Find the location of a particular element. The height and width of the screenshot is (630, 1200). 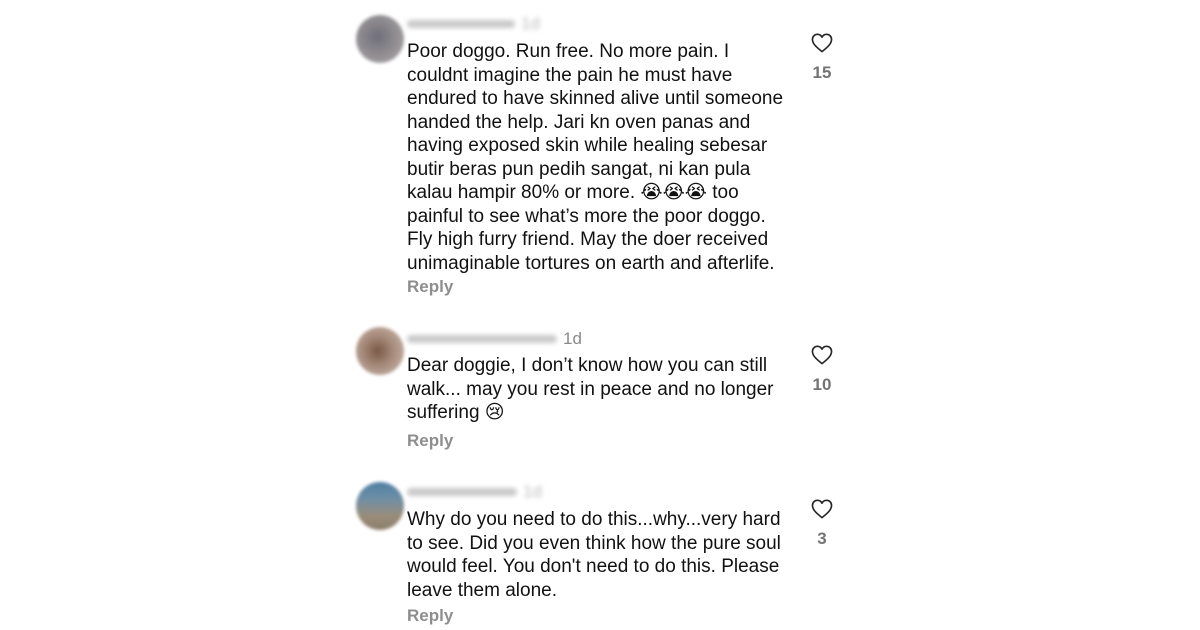

like-count: 10 is located at coordinates (822, 384).